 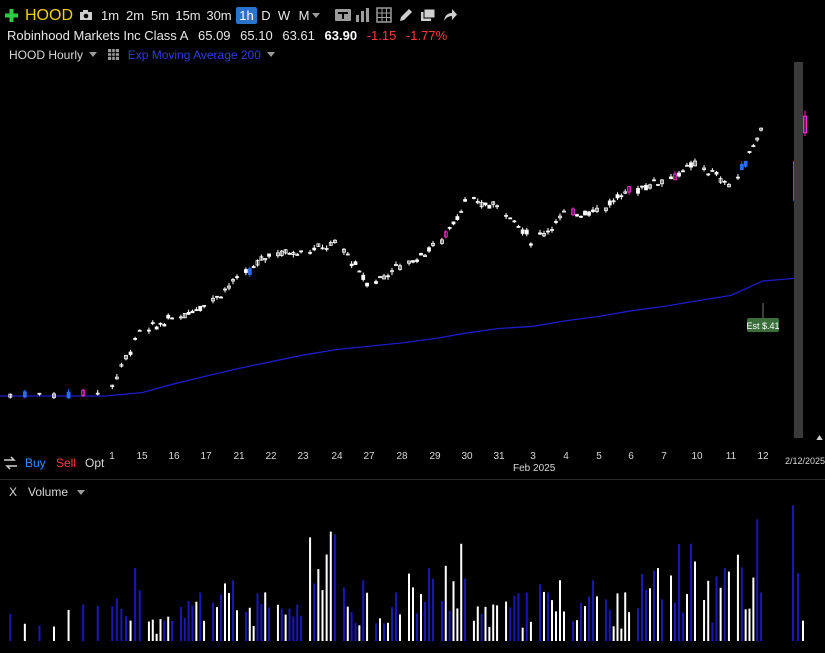 What do you see at coordinates (66, 463) in the screenshot?
I see `sell-button: Sell` at bounding box center [66, 463].